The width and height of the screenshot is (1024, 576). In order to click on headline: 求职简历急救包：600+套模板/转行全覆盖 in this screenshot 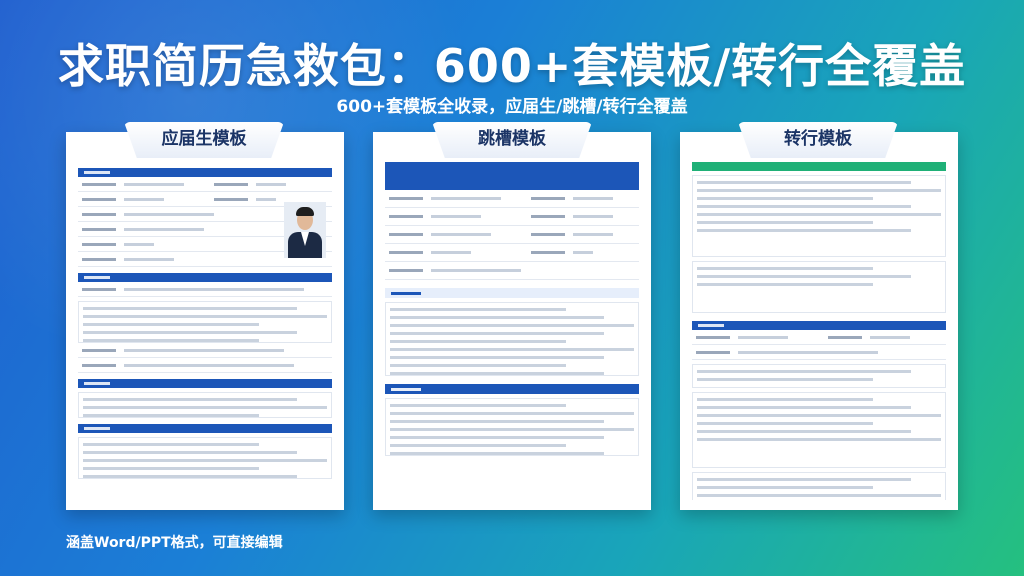, I will do `click(512, 66)`.